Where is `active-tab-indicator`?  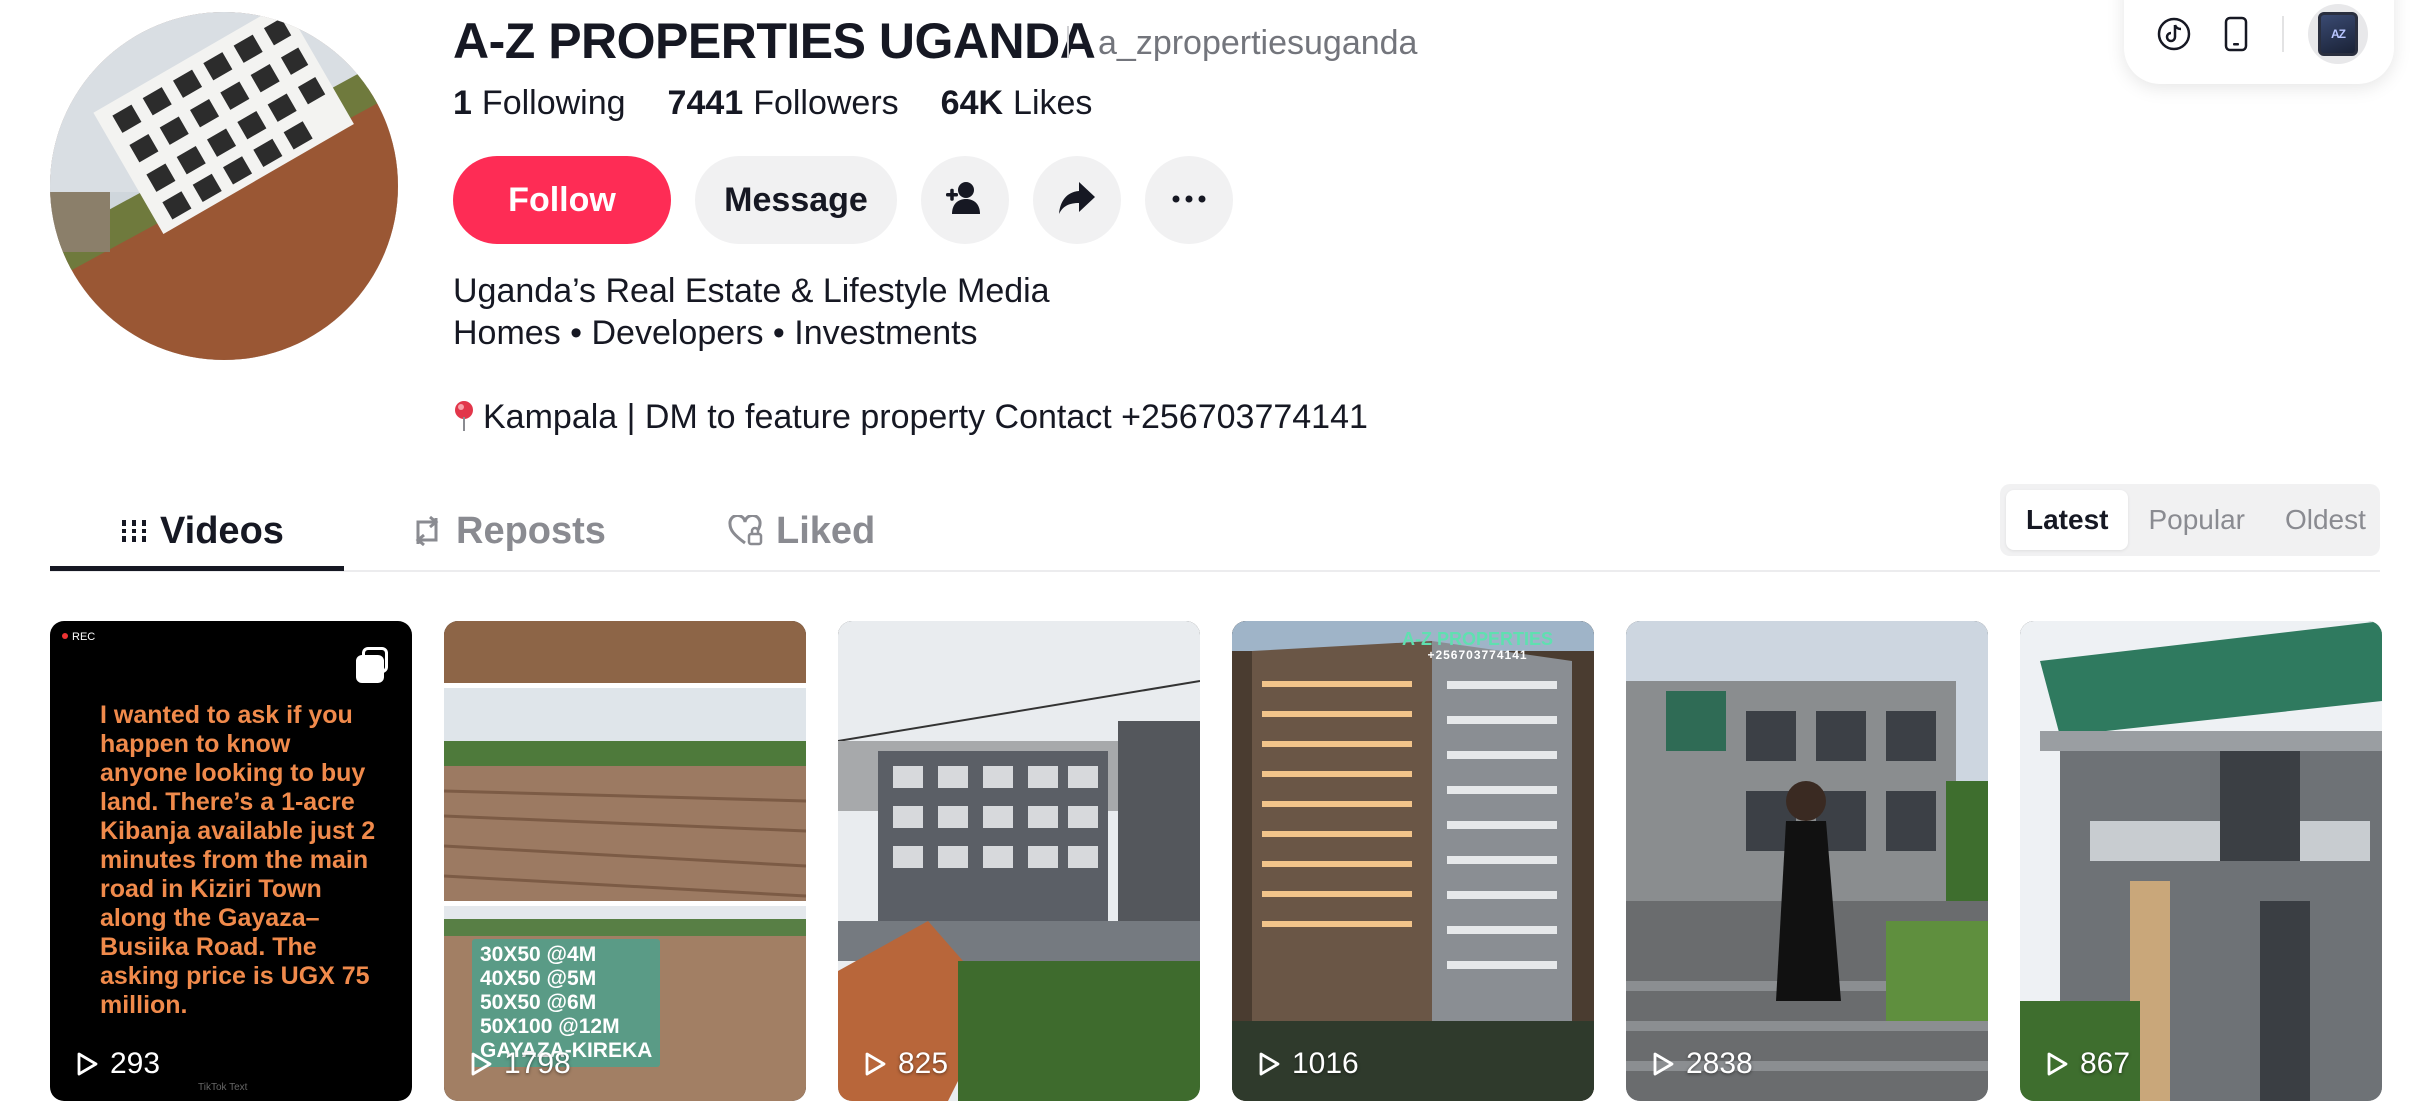
active-tab-indicator is located at coordinates (197, 568).